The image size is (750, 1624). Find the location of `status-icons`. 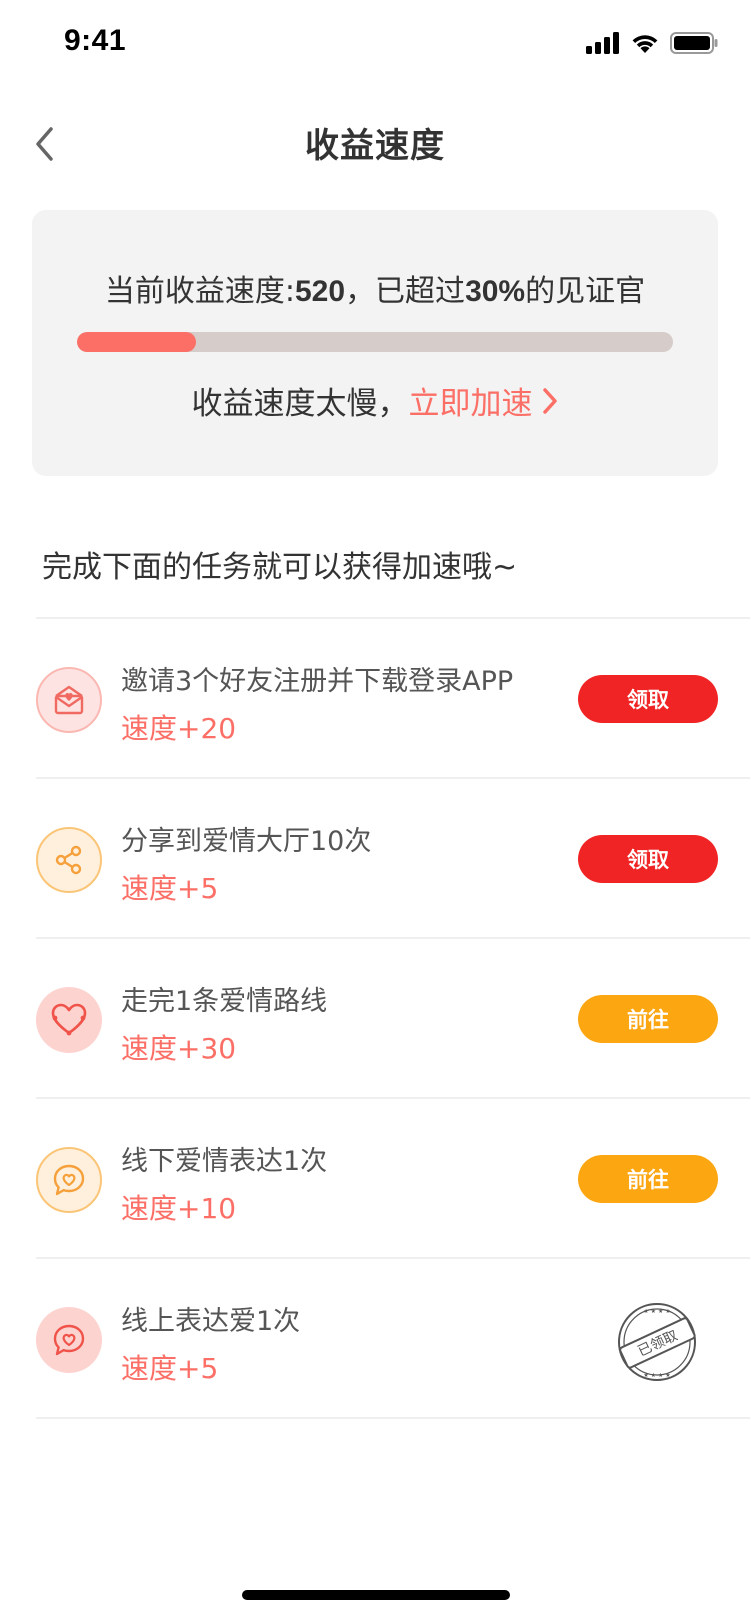

status-icons is located at coordinates (652, 43).